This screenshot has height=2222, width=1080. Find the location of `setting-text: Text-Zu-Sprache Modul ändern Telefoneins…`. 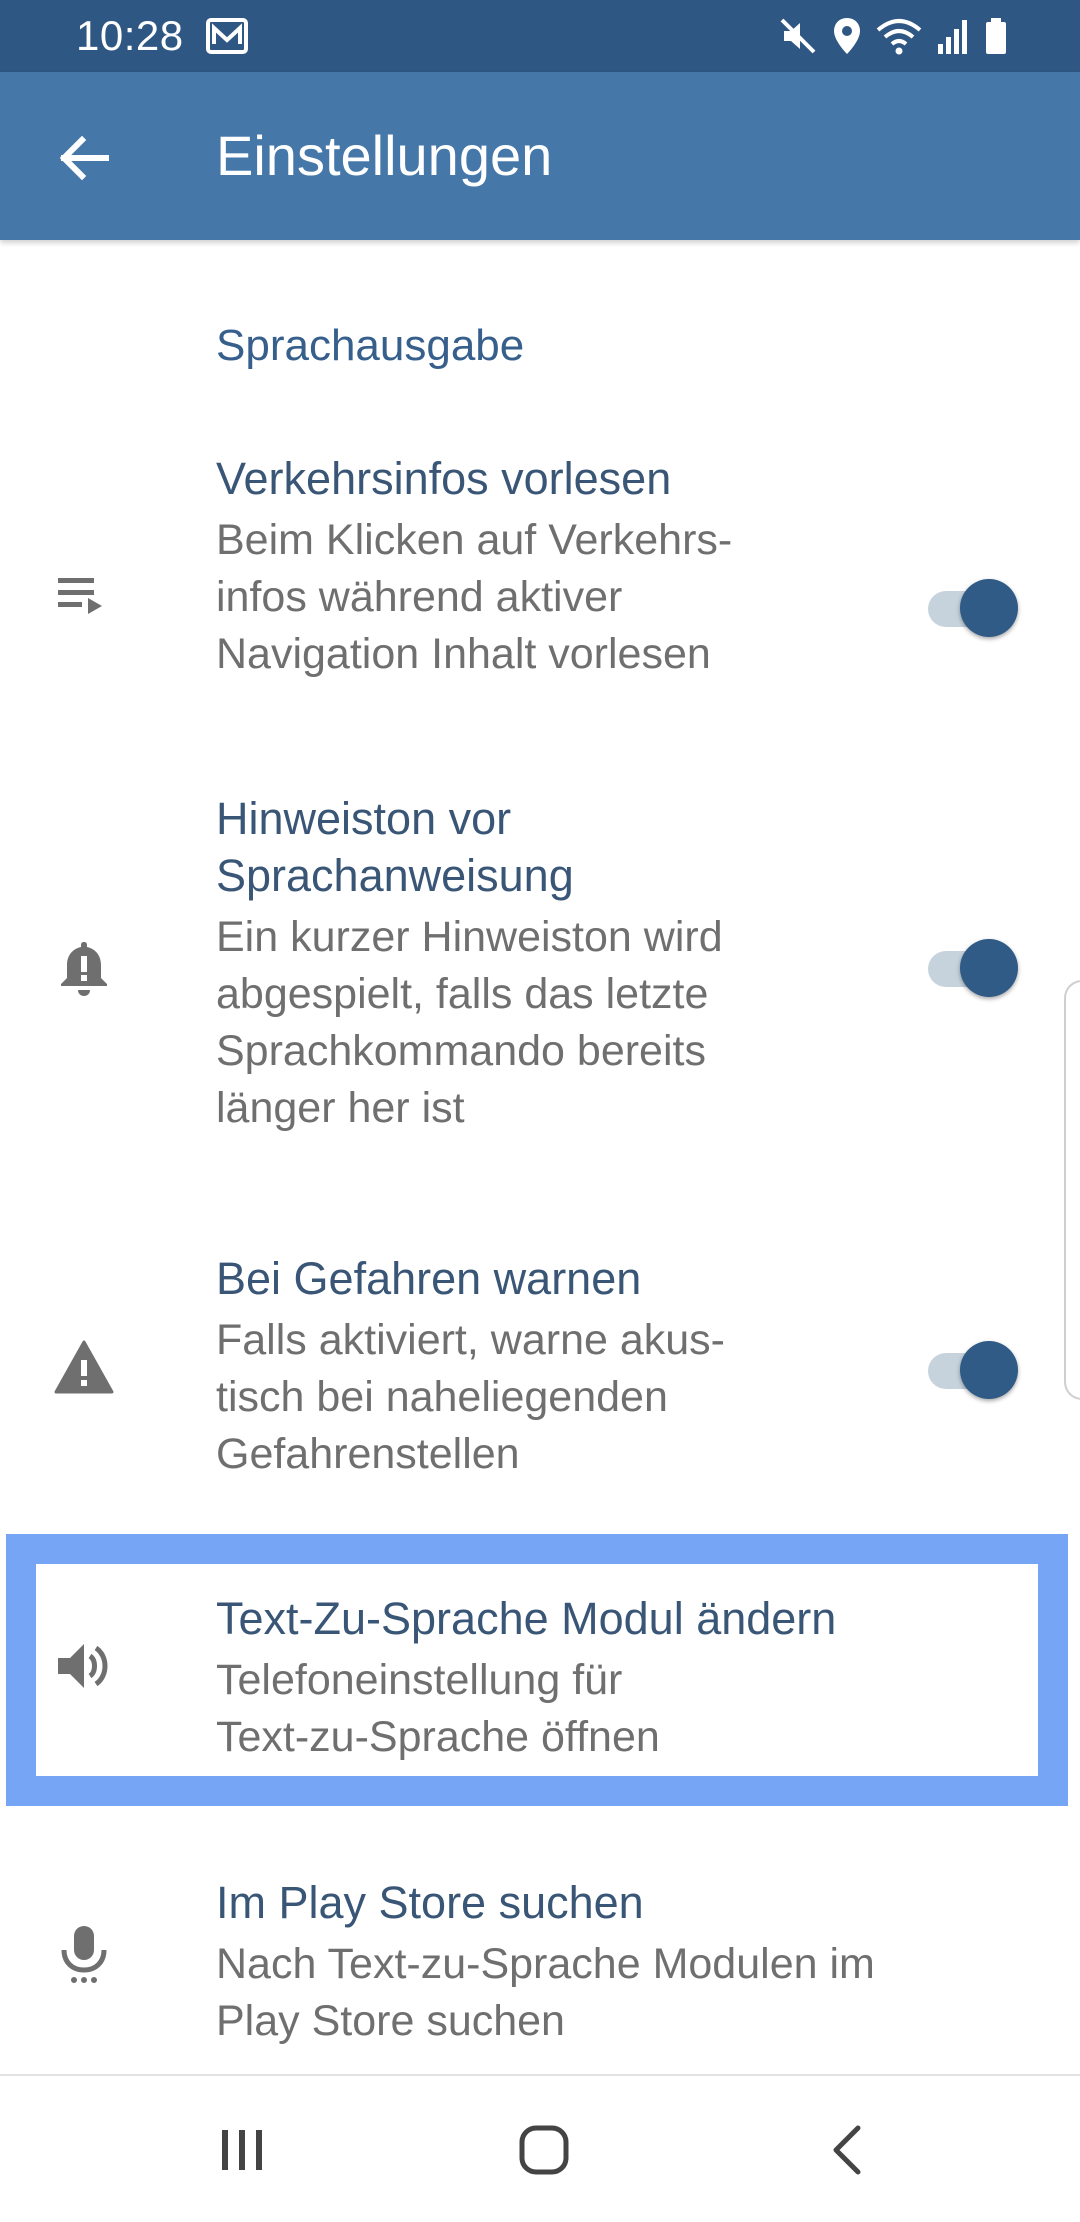

setting-text: Text-Zu-Sprache Modul ändern Telefoneins… is located at coordinates (586, 1678).